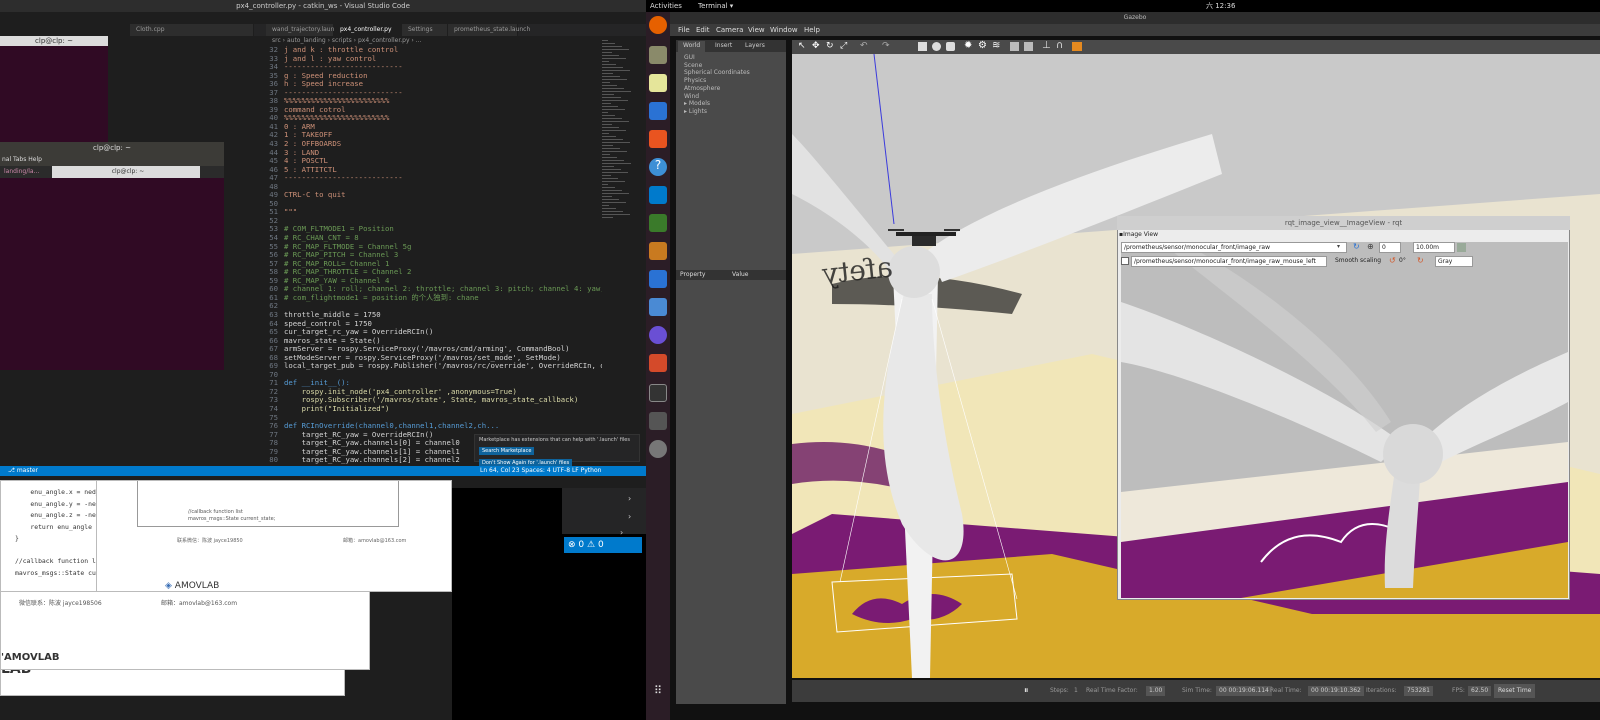  I want to click on redo-icon: ↷, so click(886, 46).